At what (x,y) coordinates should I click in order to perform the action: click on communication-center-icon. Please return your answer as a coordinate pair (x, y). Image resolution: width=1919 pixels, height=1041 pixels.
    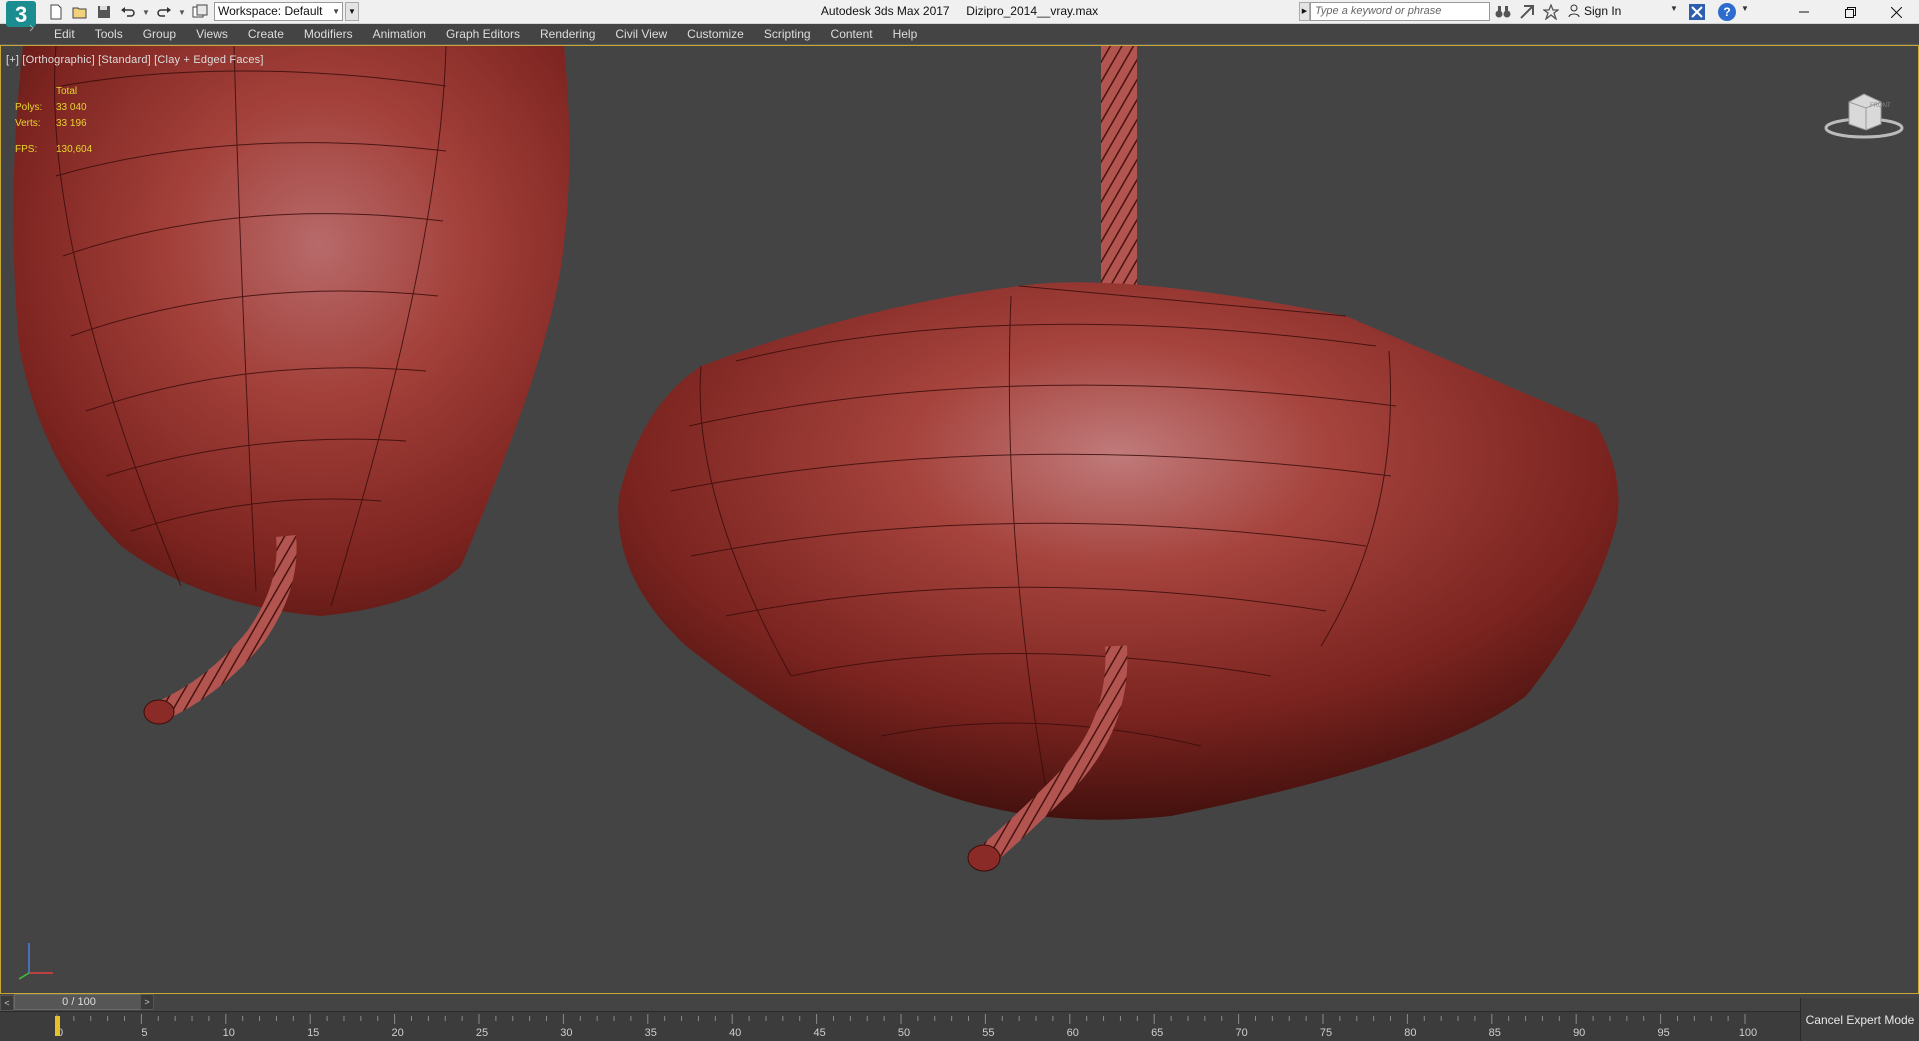
    Looking at the image, I should click on (1527, 12).